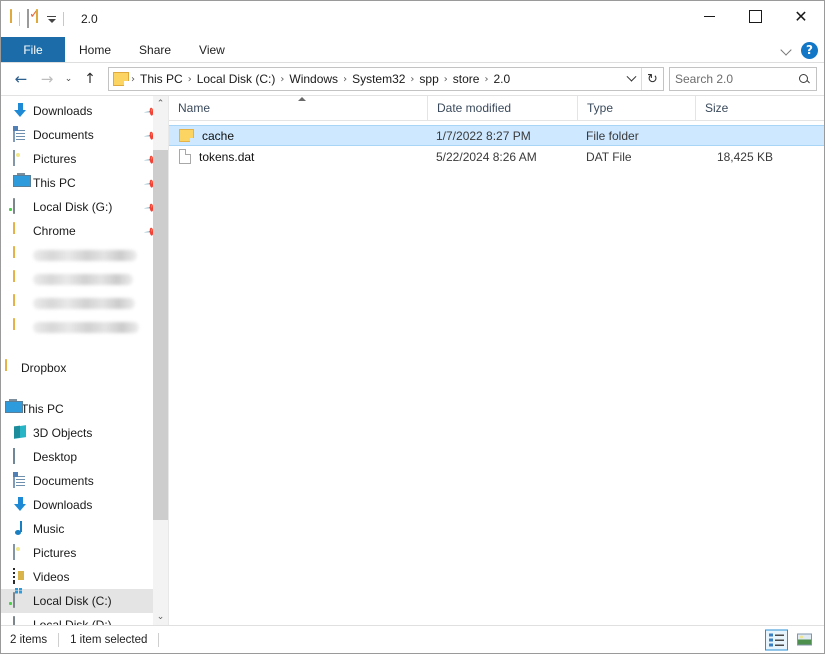 This screenshot has width=825, height=654. I want to click on download-icon, so click(21, 505).